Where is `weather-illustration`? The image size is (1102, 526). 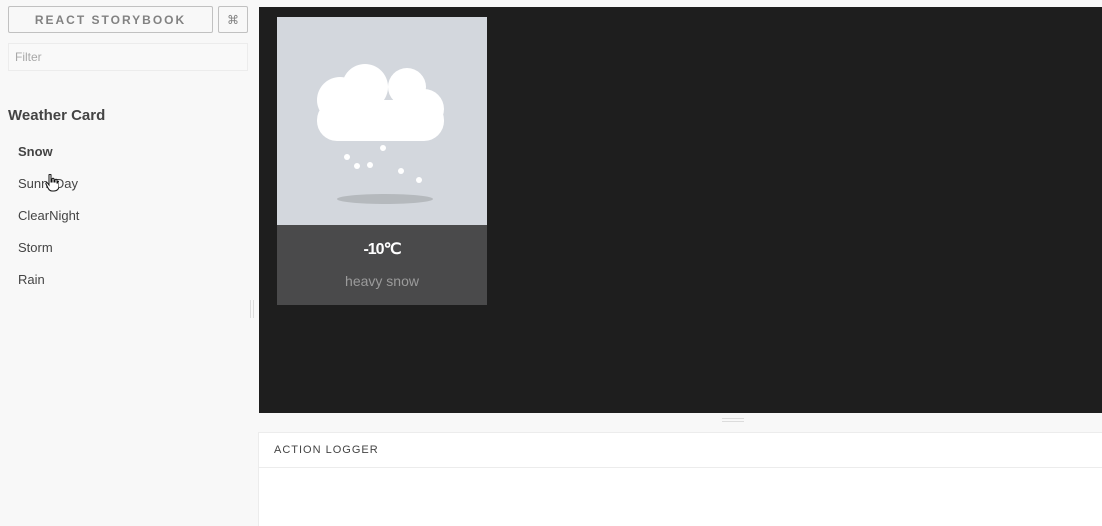
weather-illustration is located at coordinates (382, 121).